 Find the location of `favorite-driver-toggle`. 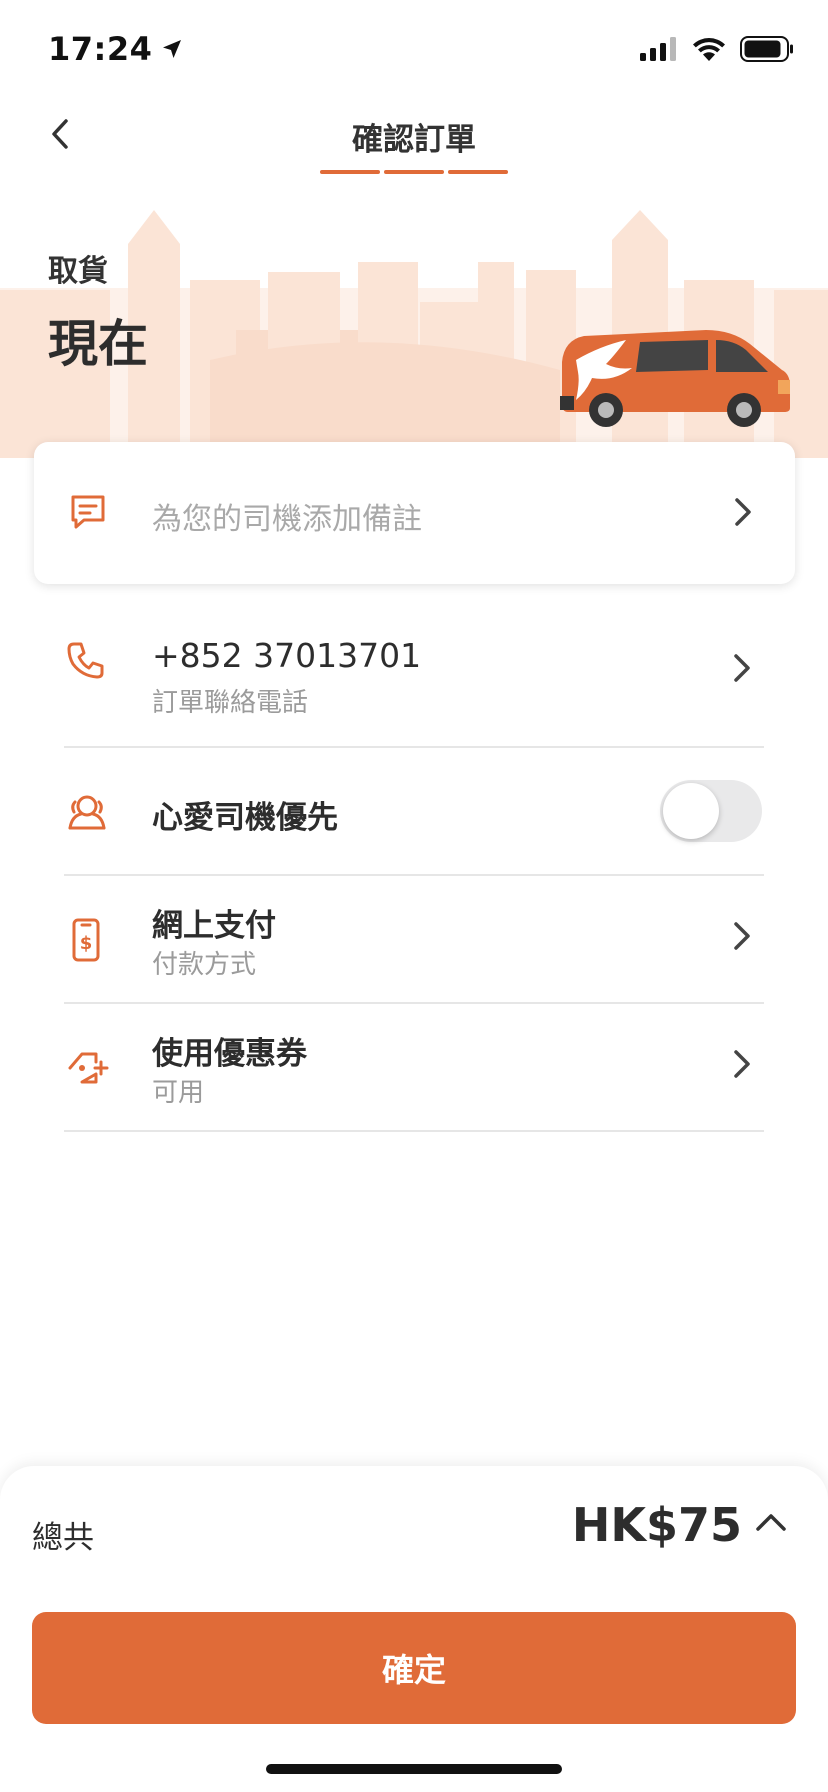

favorite-driver-toggle is located at coordinates (711, 811).